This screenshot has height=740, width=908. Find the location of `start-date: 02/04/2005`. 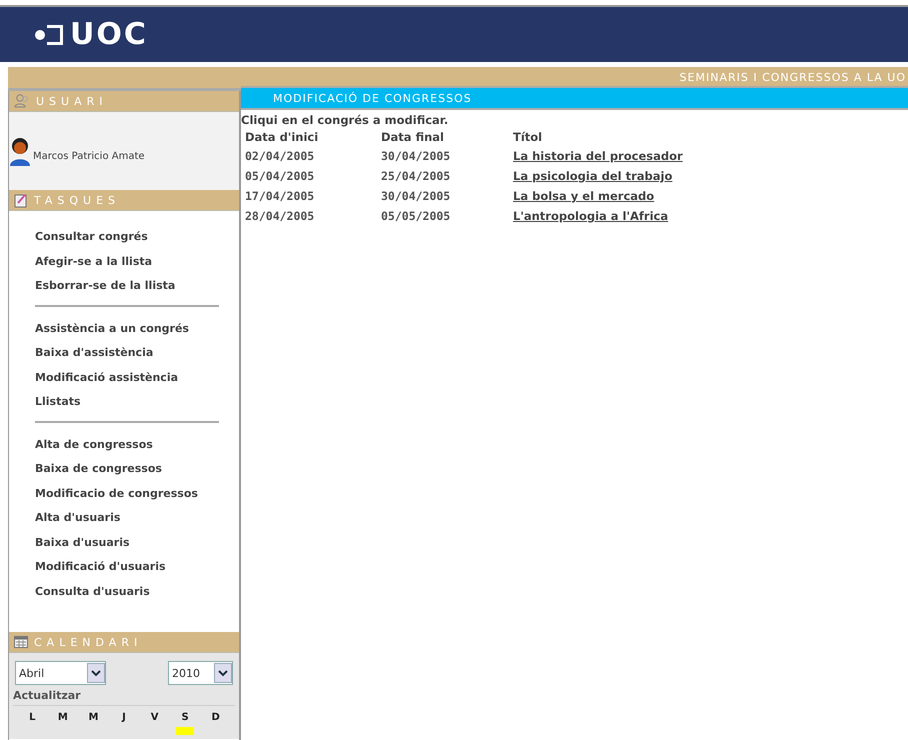

start-date: 02/04/2005 is located at coordinates (279, 156).